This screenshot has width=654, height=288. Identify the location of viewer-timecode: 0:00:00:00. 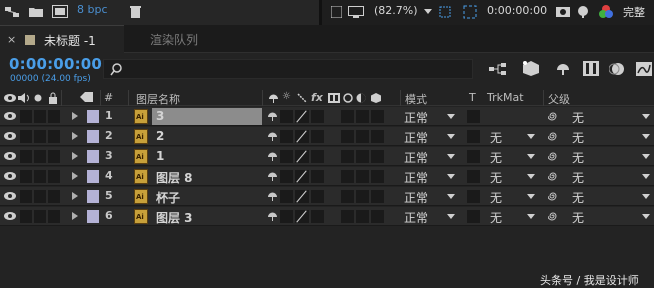
(517, 10).